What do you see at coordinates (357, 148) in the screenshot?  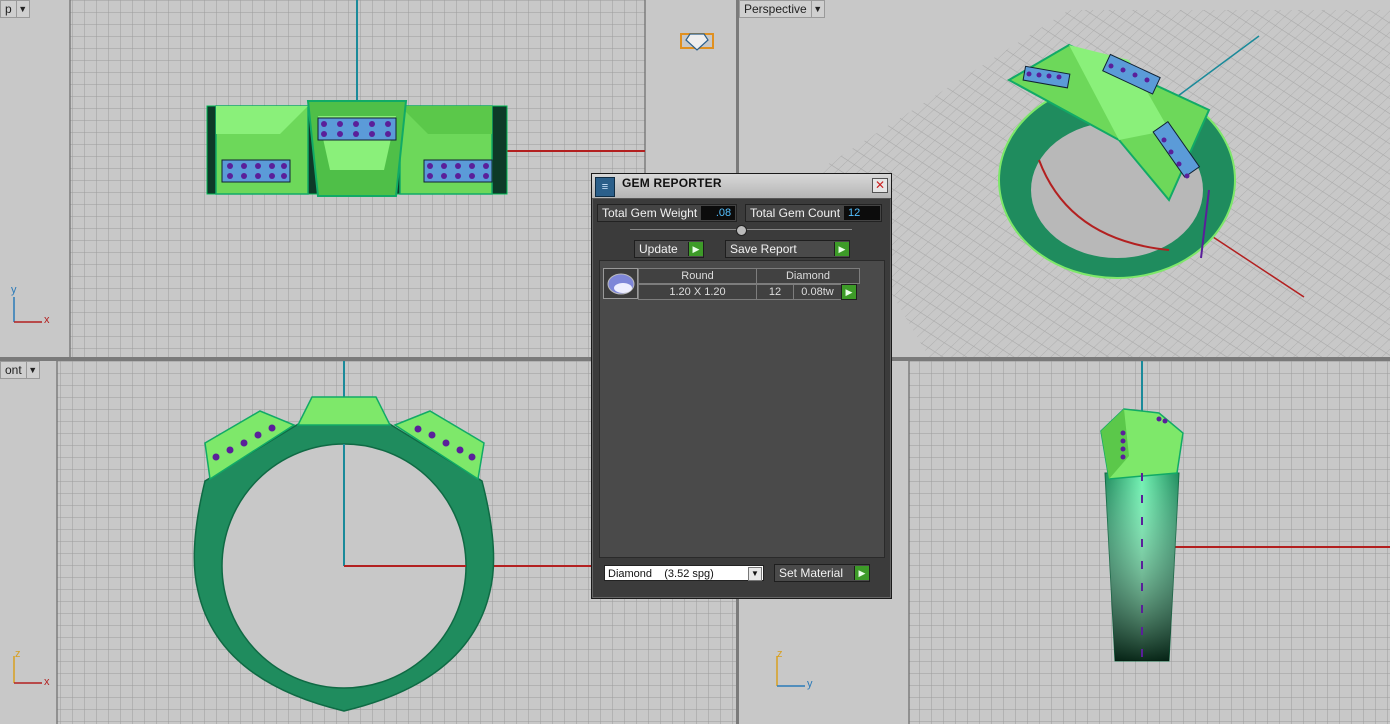 I see `ring-top-view` at bounding box center [357, 148].